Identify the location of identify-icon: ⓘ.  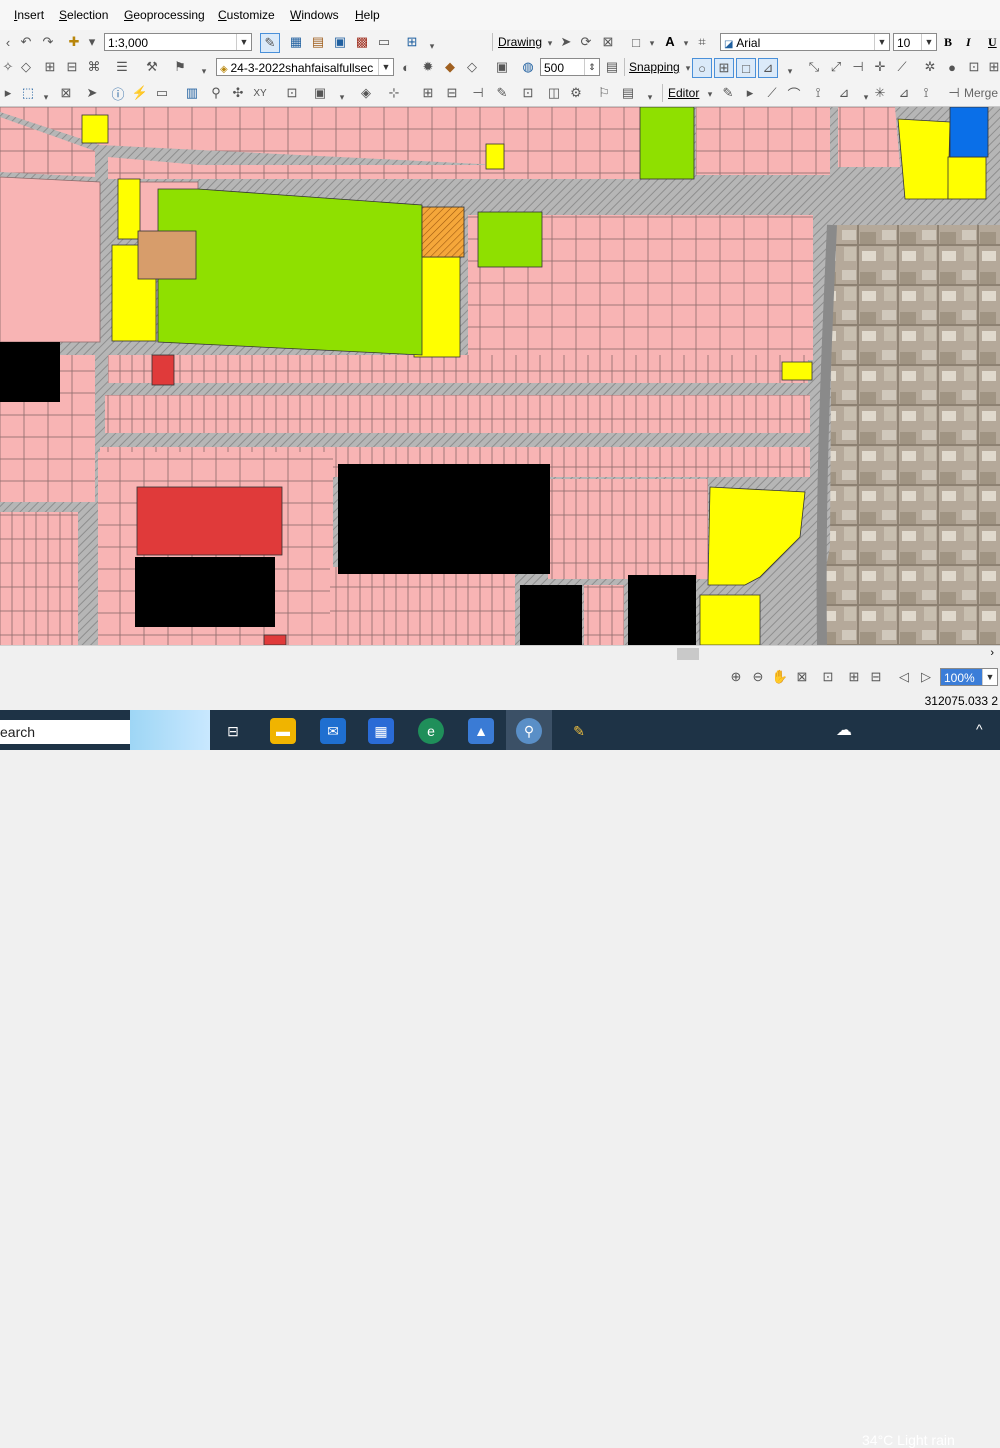
(118, 93).